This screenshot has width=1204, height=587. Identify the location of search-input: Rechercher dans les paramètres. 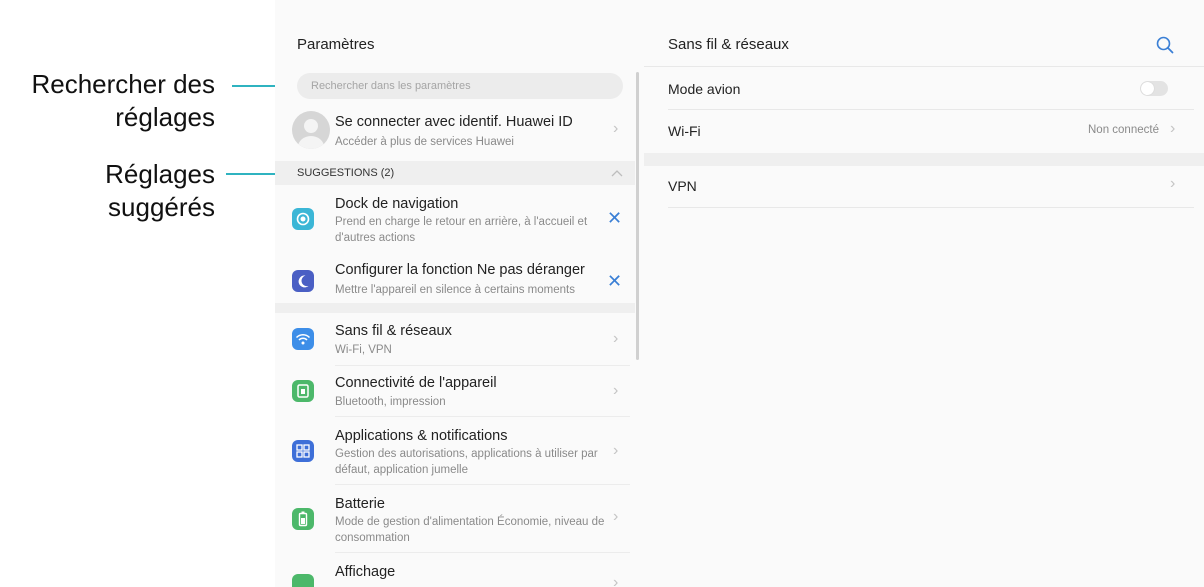
(460, 86).